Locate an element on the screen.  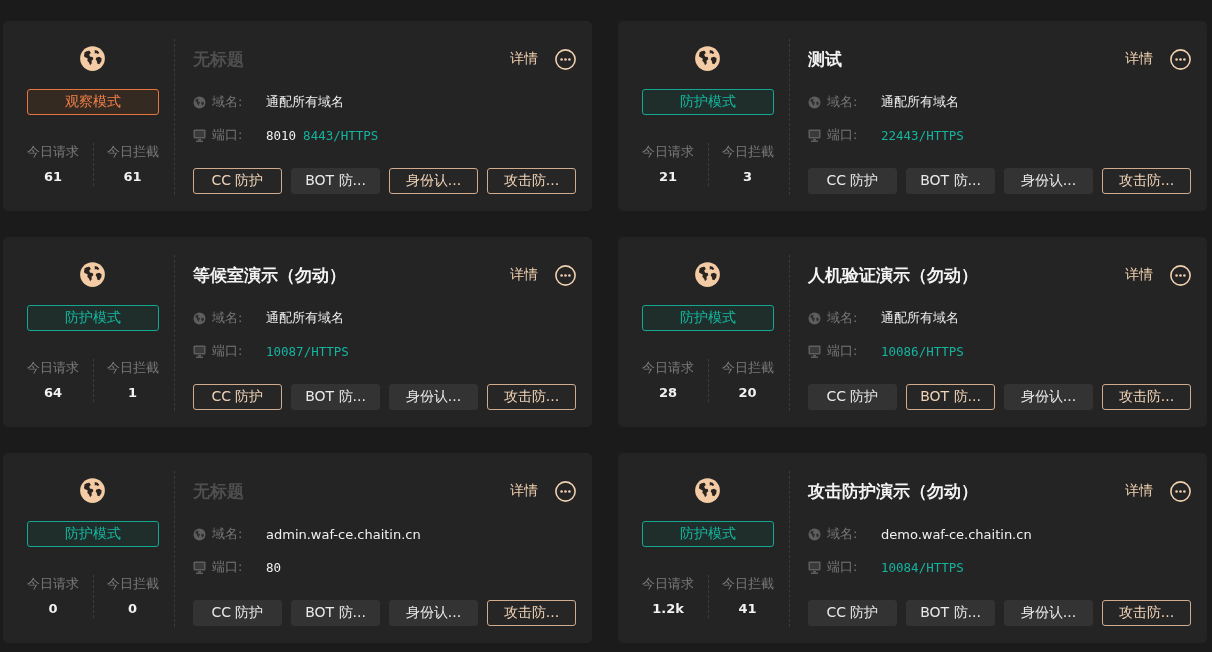
port-value: 8443/HTTPS is located at coordinates (341, 135).